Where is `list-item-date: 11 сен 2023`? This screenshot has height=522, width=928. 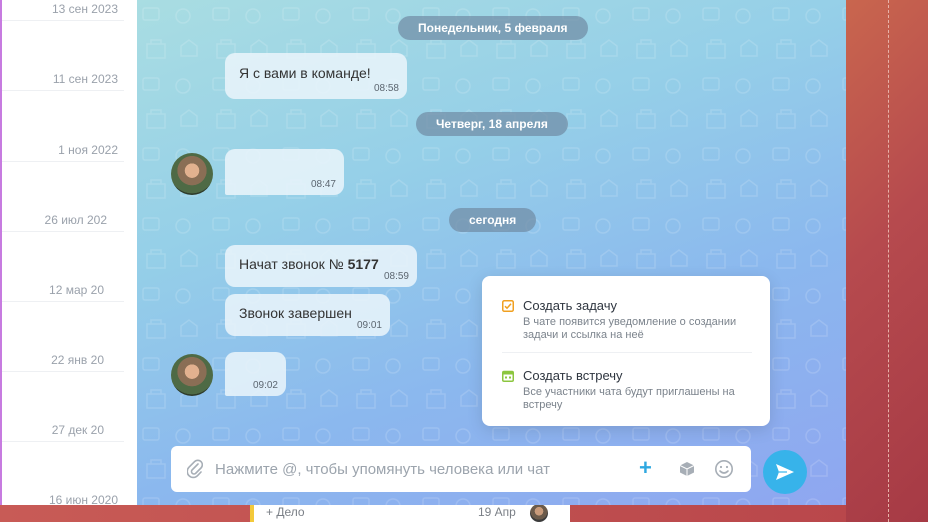 list-item-date: 11 сен 2023 is located at coordinates (85, 79).